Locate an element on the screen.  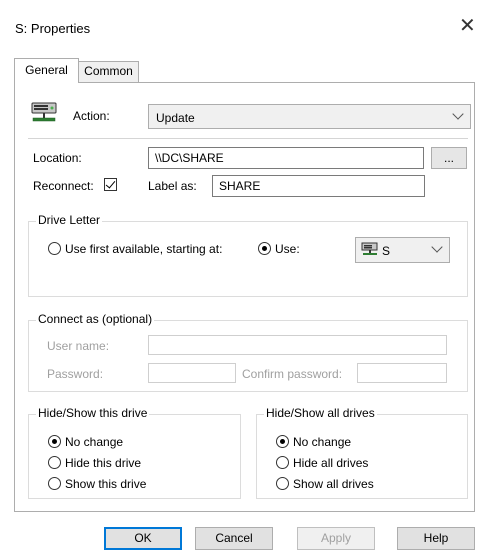
first-available-label: Use first available, starting at: is located at coordinates (143, 249).